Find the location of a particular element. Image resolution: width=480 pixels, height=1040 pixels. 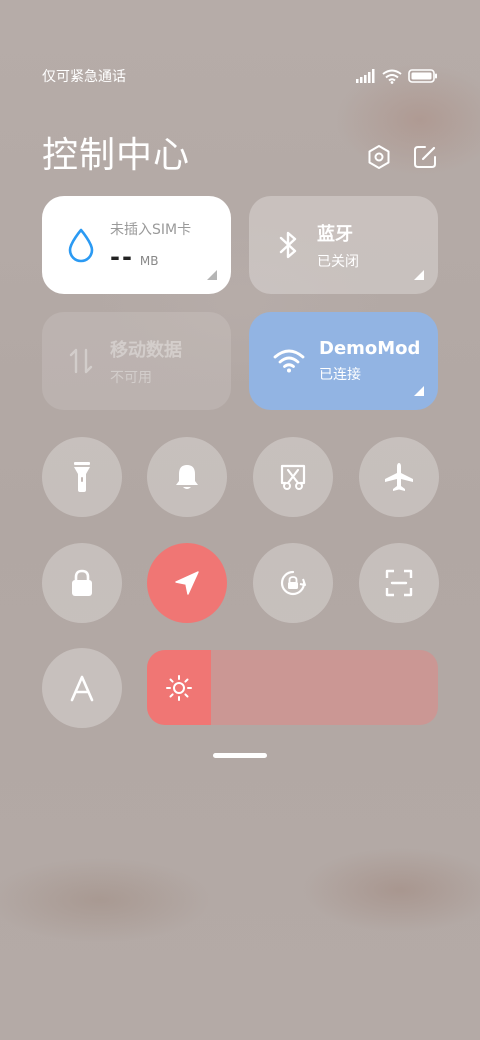

bell-icon is located at coordinates (187, 477).